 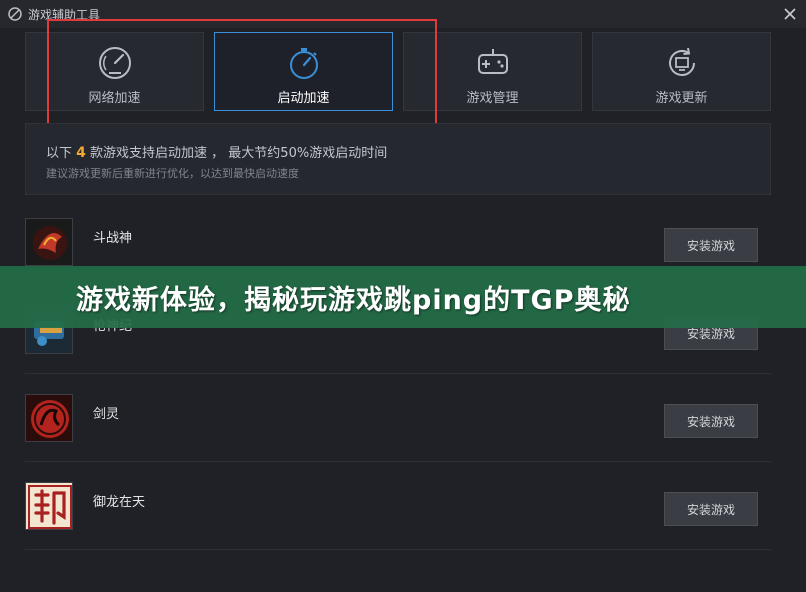 I want to click on info-summary: 以下 4 款游戏支持启动加速 ， 最大节约50%游戏启动时间, so click(x=216, y=151).